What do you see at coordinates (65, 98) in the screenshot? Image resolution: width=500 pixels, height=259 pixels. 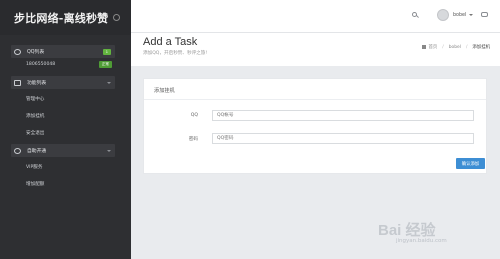 I see `sidebar-item-admin-center: 管理中心` at bounding box center [65, 98].